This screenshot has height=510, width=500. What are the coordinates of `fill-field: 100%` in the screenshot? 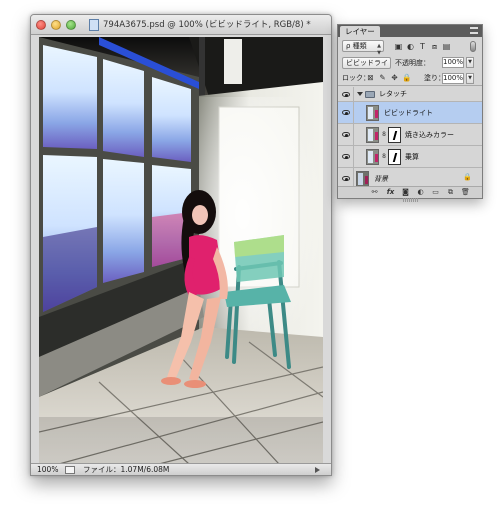 It's located at (453, 78).